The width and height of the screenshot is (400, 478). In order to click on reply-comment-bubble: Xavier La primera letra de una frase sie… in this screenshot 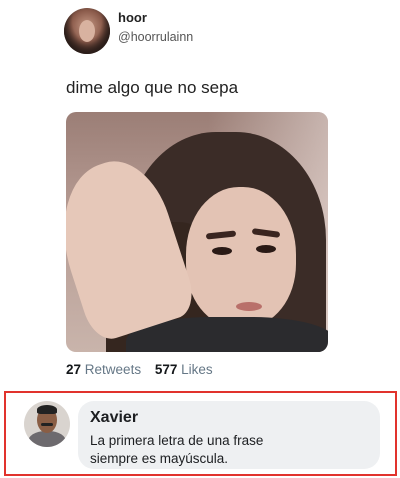, I will do `click(229, 435)`.